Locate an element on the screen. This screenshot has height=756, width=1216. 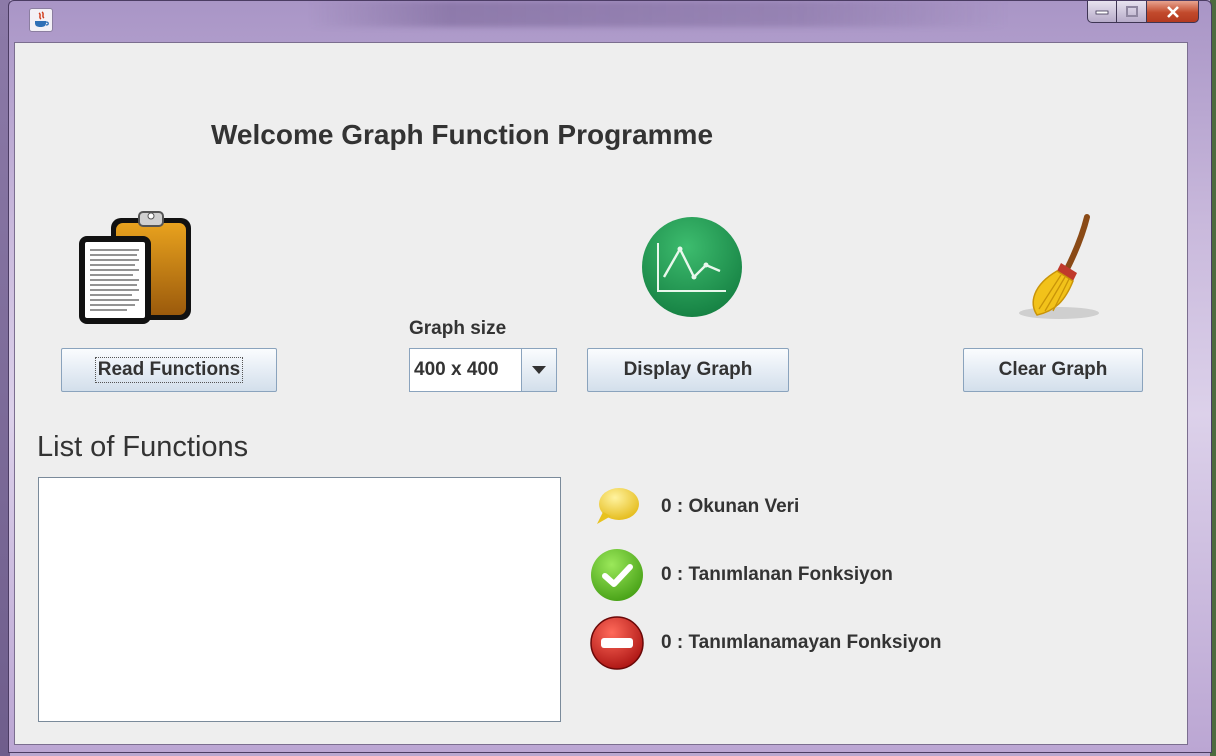
minimize-icon is located at coordinates (1102, 12).